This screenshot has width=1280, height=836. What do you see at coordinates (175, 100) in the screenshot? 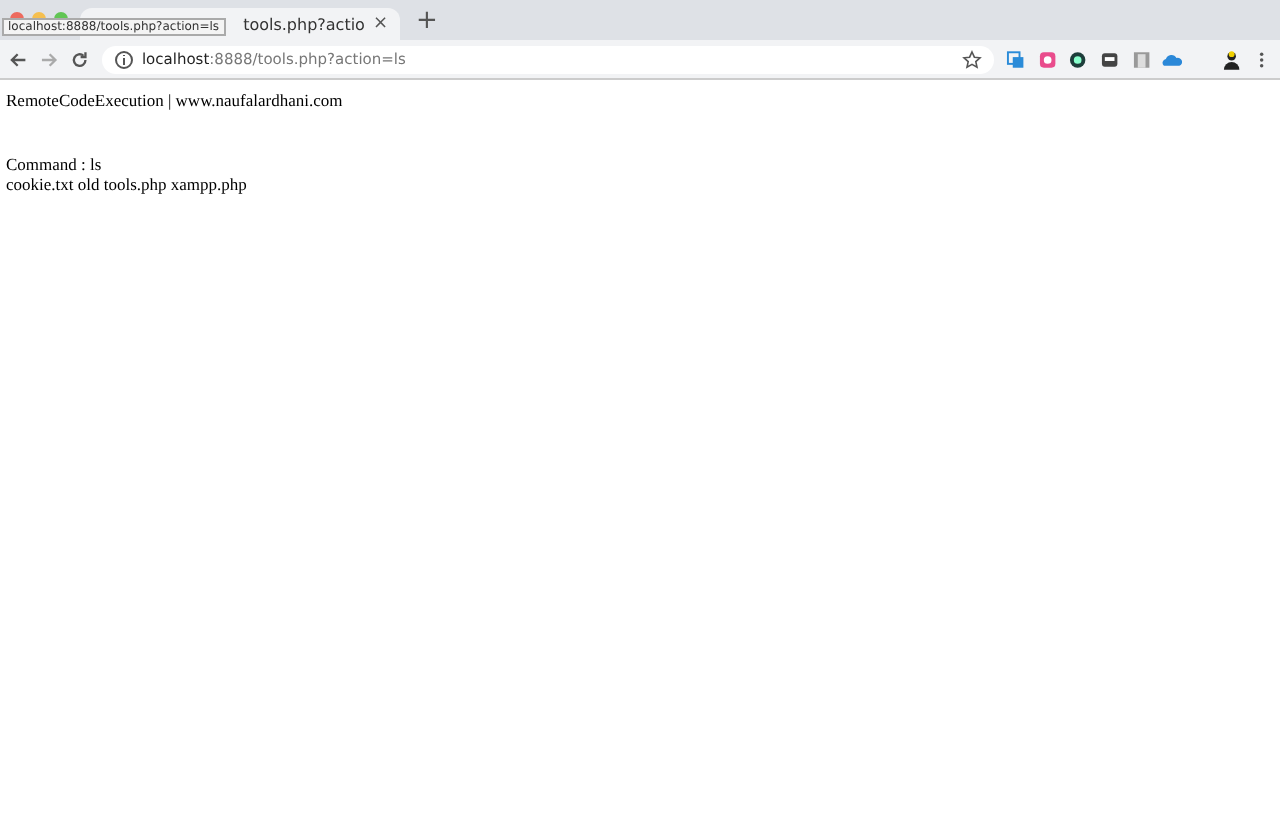
I see `page-heading: RemoteCodeExecution | www.naufalardhani.com` at bounding box center [175, 100].